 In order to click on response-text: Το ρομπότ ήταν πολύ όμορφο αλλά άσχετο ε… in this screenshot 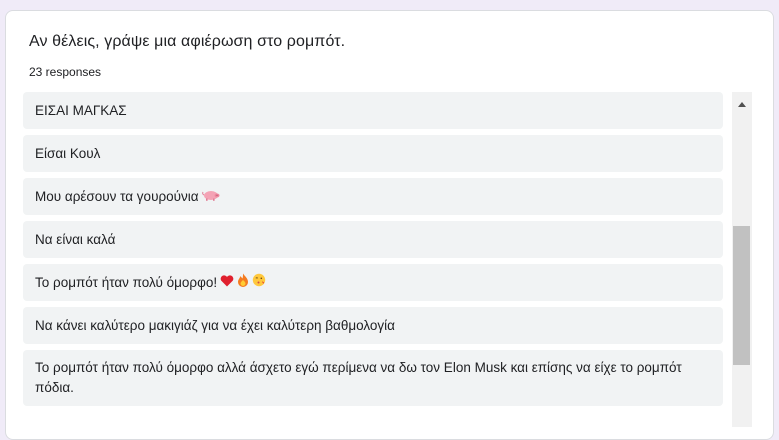, I will do `click(358, 377)`.